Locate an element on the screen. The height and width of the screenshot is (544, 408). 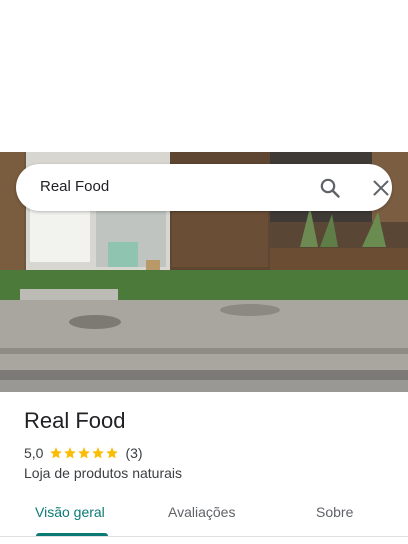
tab-reviews: Avaliações is located at coordinates (201, 512).